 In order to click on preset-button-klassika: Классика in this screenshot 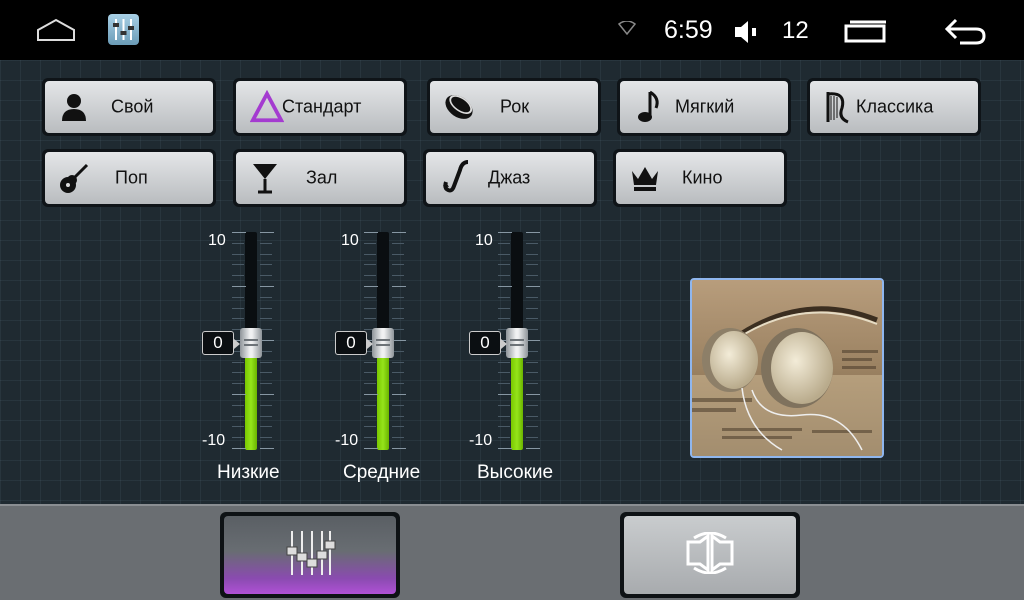, I will do `click(894, 107)`.